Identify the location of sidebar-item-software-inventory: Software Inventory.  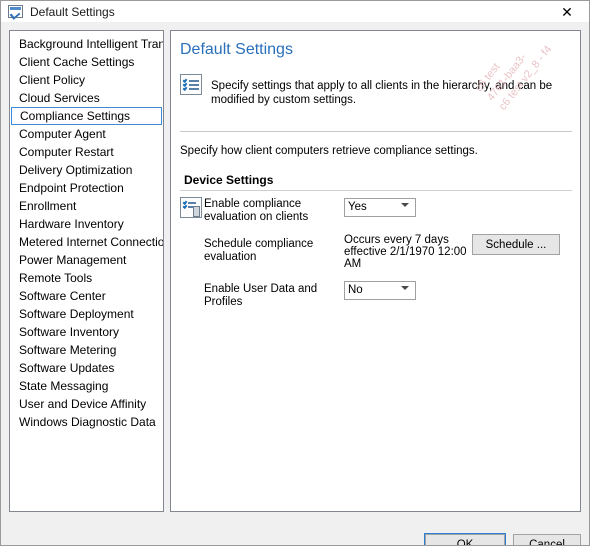
(86, 332).